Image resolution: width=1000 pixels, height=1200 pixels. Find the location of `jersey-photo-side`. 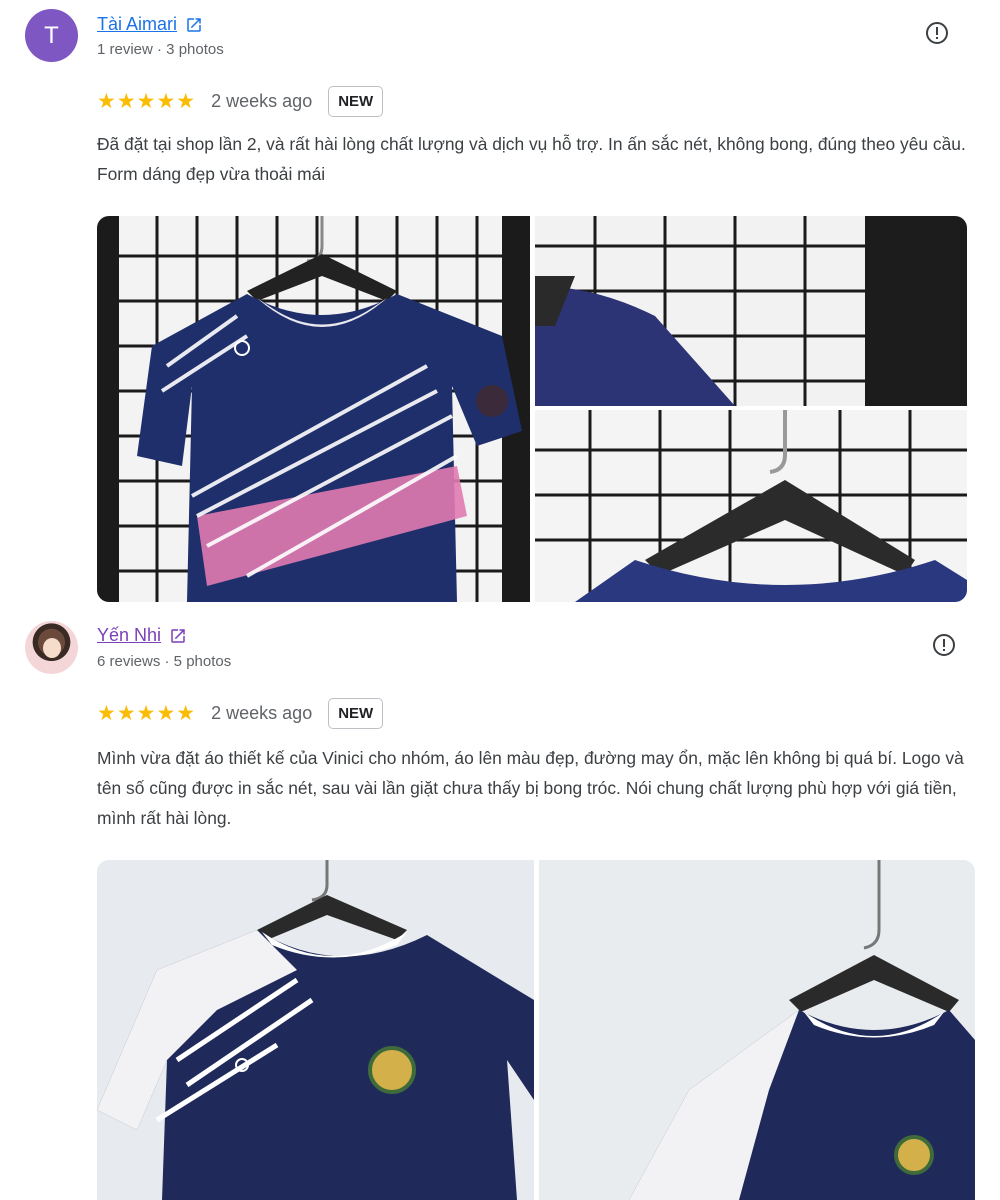

jersey-photo-side is located at coordinates (757, 1030).